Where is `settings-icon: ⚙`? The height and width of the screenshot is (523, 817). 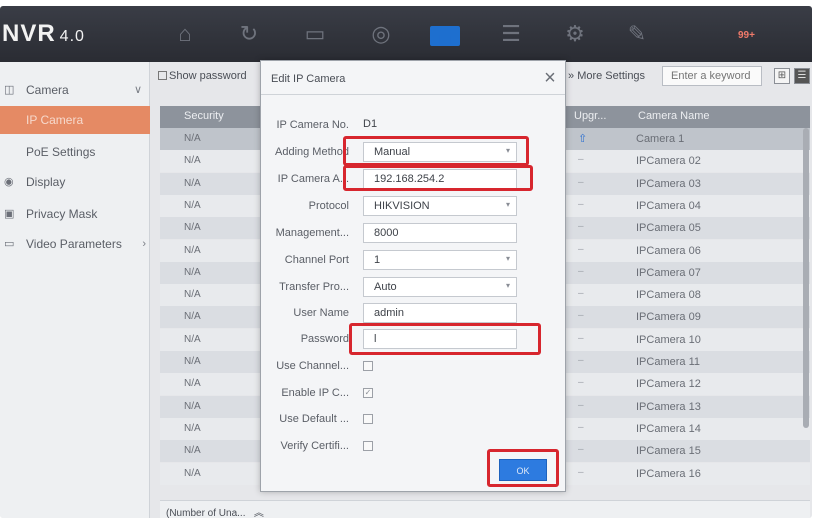 settings-icon: ⚙ is located at coordinates (575, 34).